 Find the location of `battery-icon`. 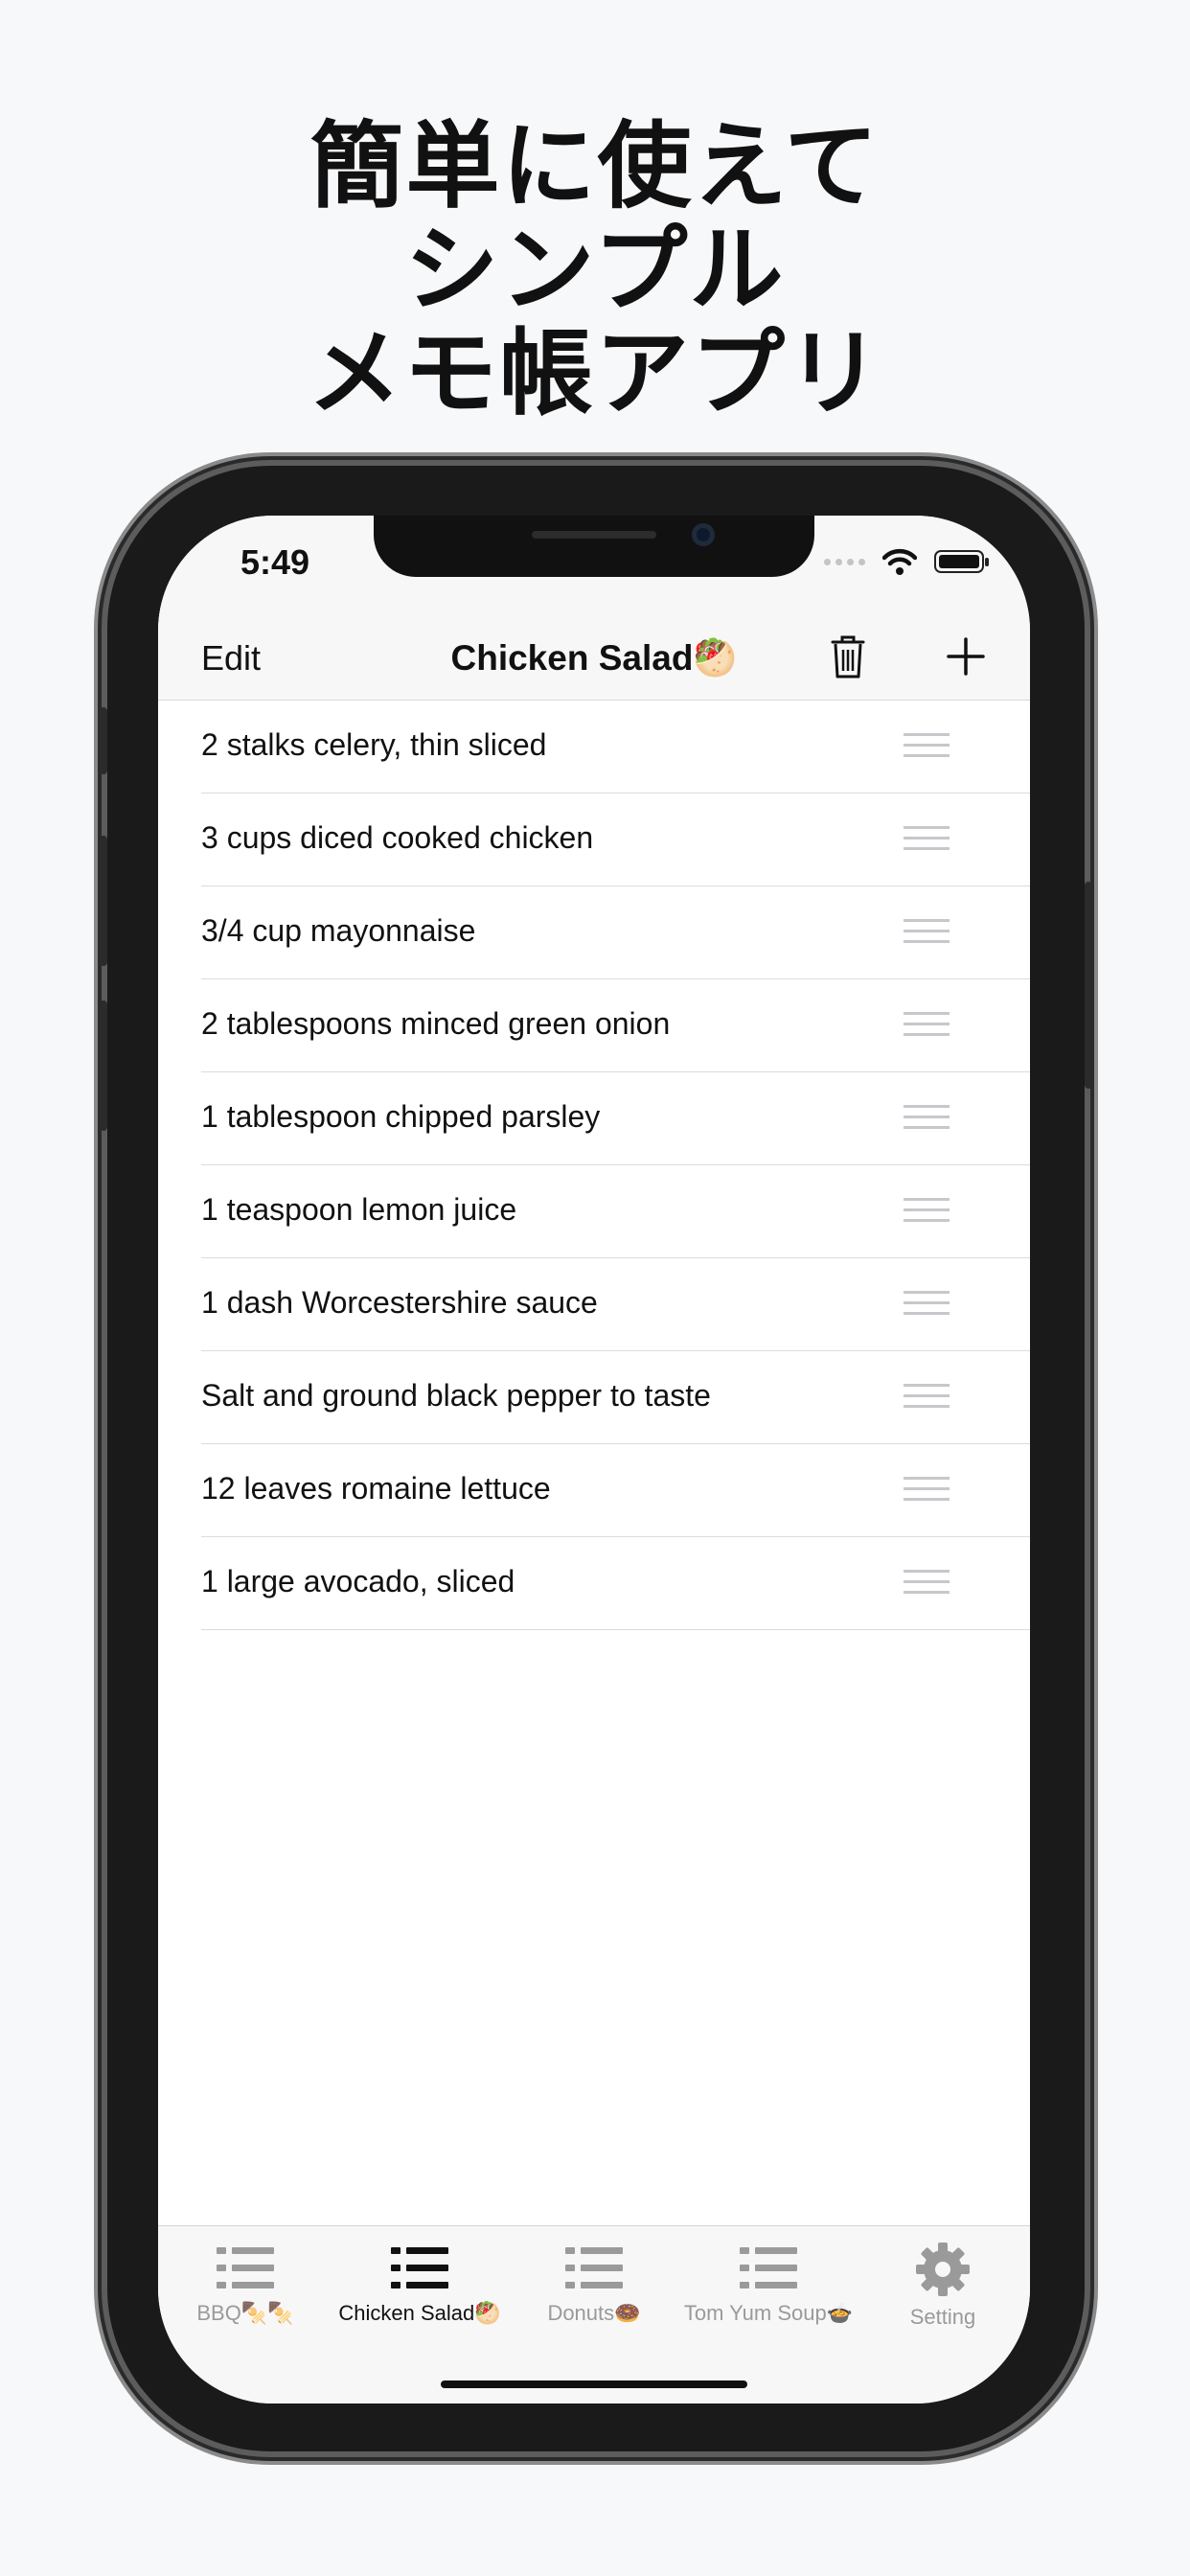

battery-icon is located at coordinates (962, 561).